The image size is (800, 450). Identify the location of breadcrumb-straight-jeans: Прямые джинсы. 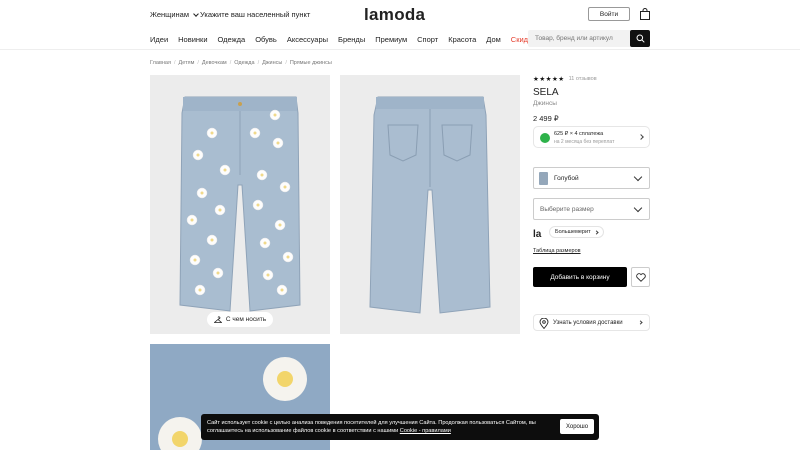
(311, 63).